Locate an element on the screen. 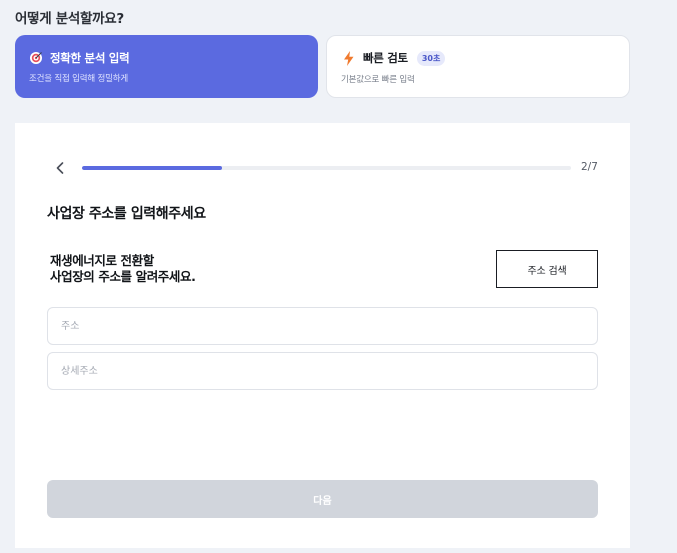  mode-card-quick: 빠른 검토 30초 기본값으로 빠른 입력 is located at coordinates (478, 66).